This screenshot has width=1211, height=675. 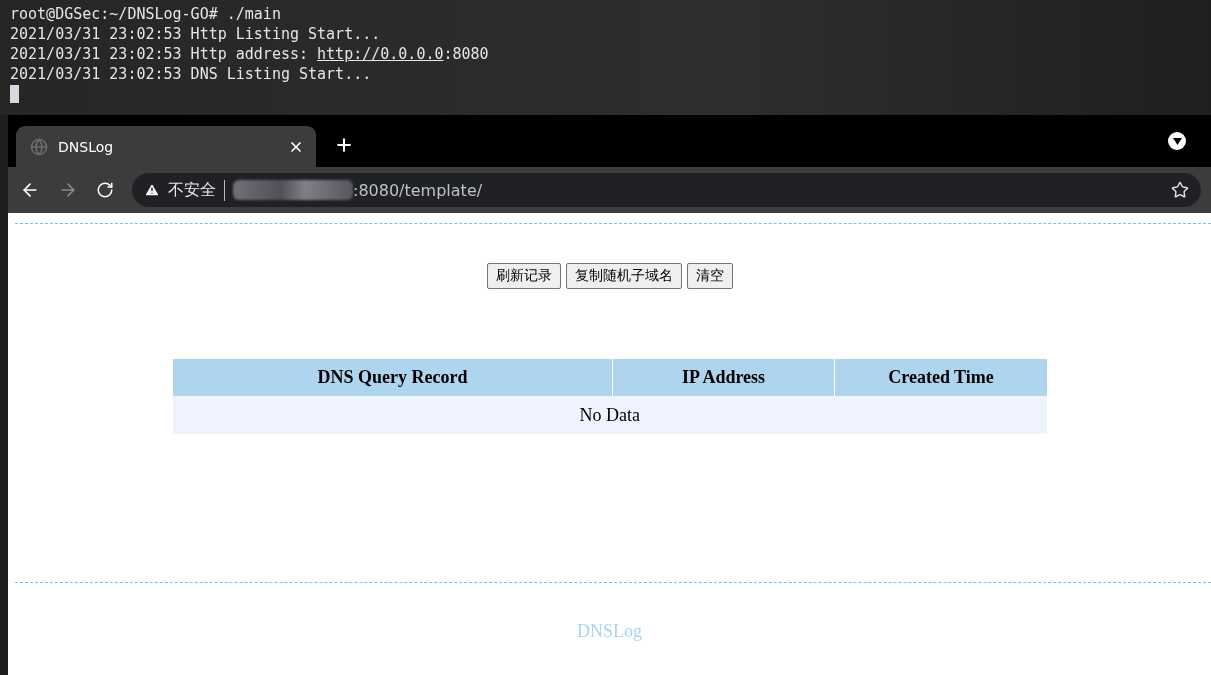 I want to click on star-icon, so click(x=1180, y=190).